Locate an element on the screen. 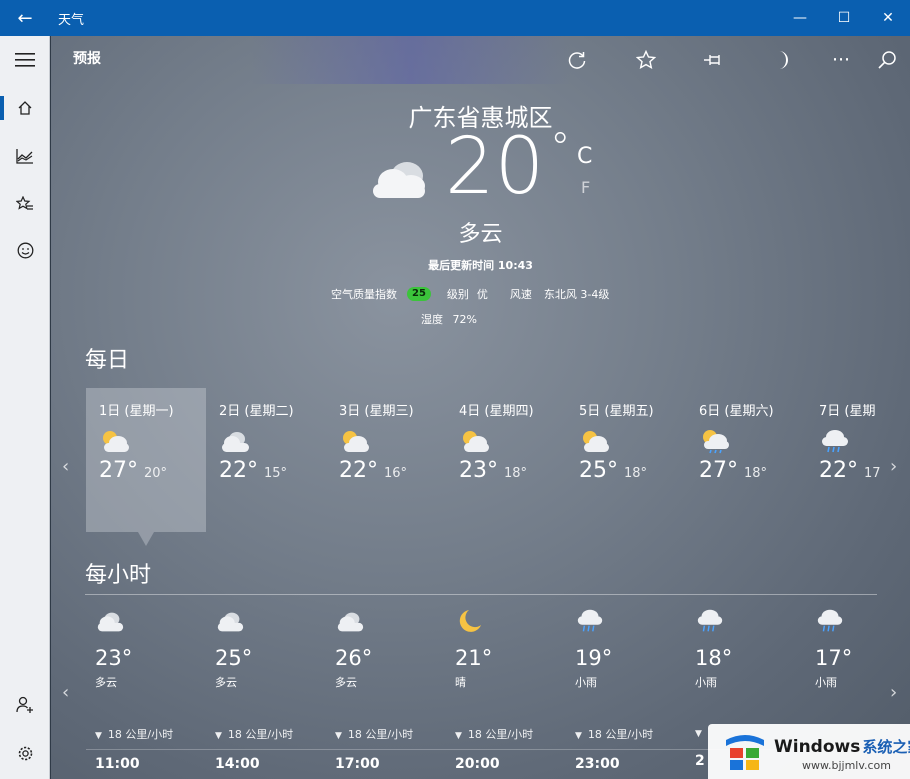 The height and width of the screenshot is (779, 910). unit-celsius-toggle: C is located at coordinates (584, 156).